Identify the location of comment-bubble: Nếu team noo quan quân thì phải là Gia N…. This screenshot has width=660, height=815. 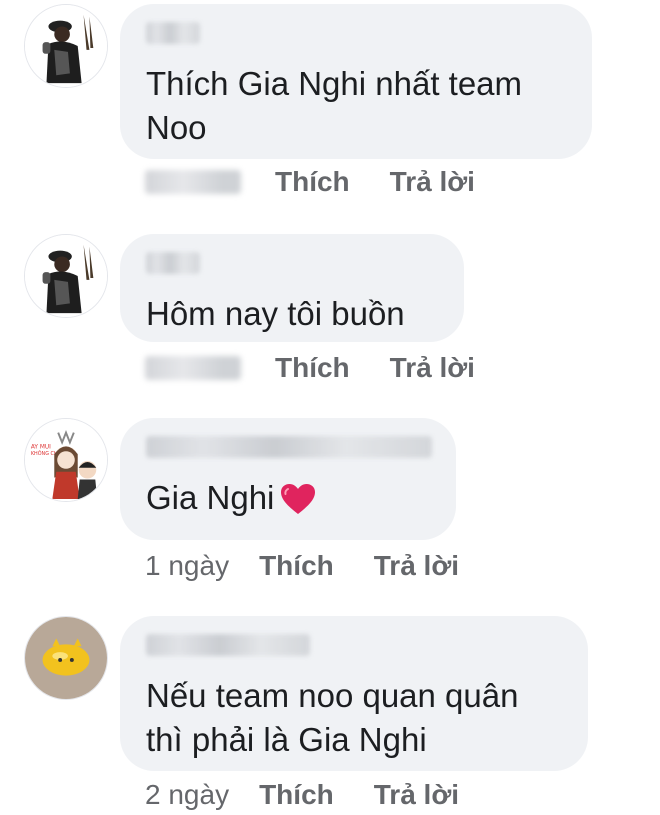
(354, 693).